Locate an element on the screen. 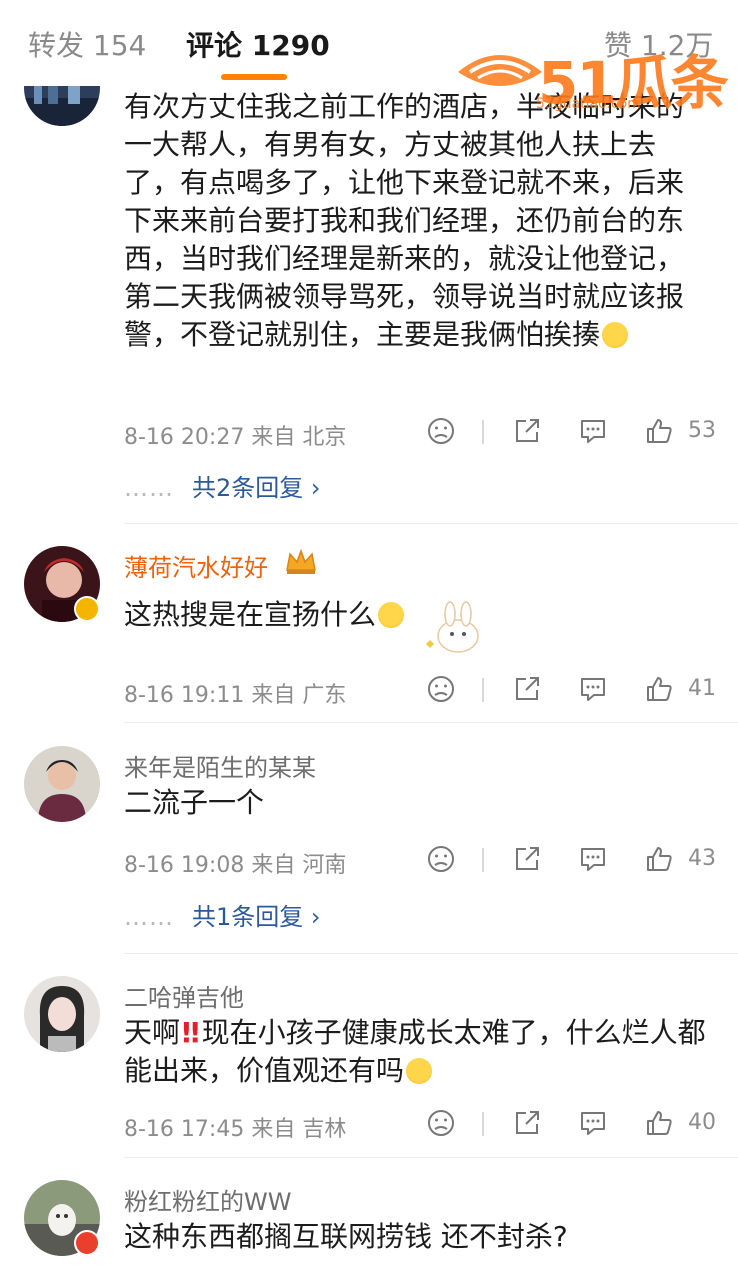  comment-time: 8-16 20:27 is located at coordinates (184, 437).